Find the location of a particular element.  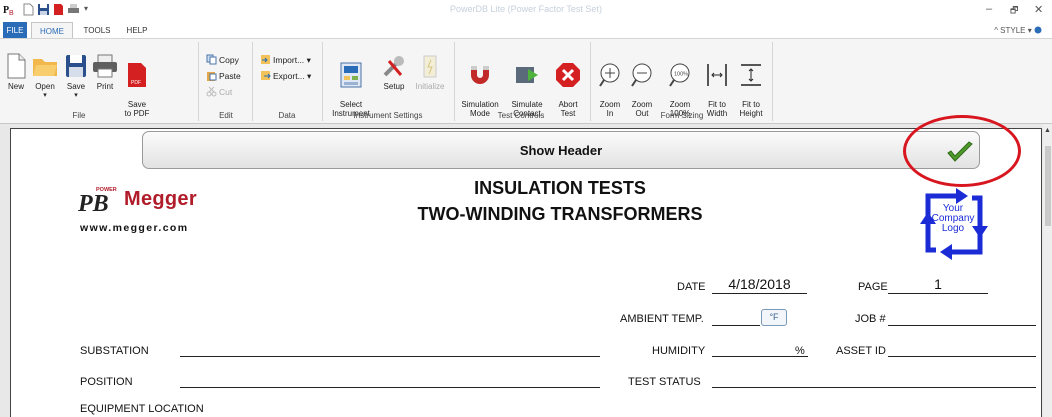

group-label-edit: Edit is located at coordinates (226, 115).